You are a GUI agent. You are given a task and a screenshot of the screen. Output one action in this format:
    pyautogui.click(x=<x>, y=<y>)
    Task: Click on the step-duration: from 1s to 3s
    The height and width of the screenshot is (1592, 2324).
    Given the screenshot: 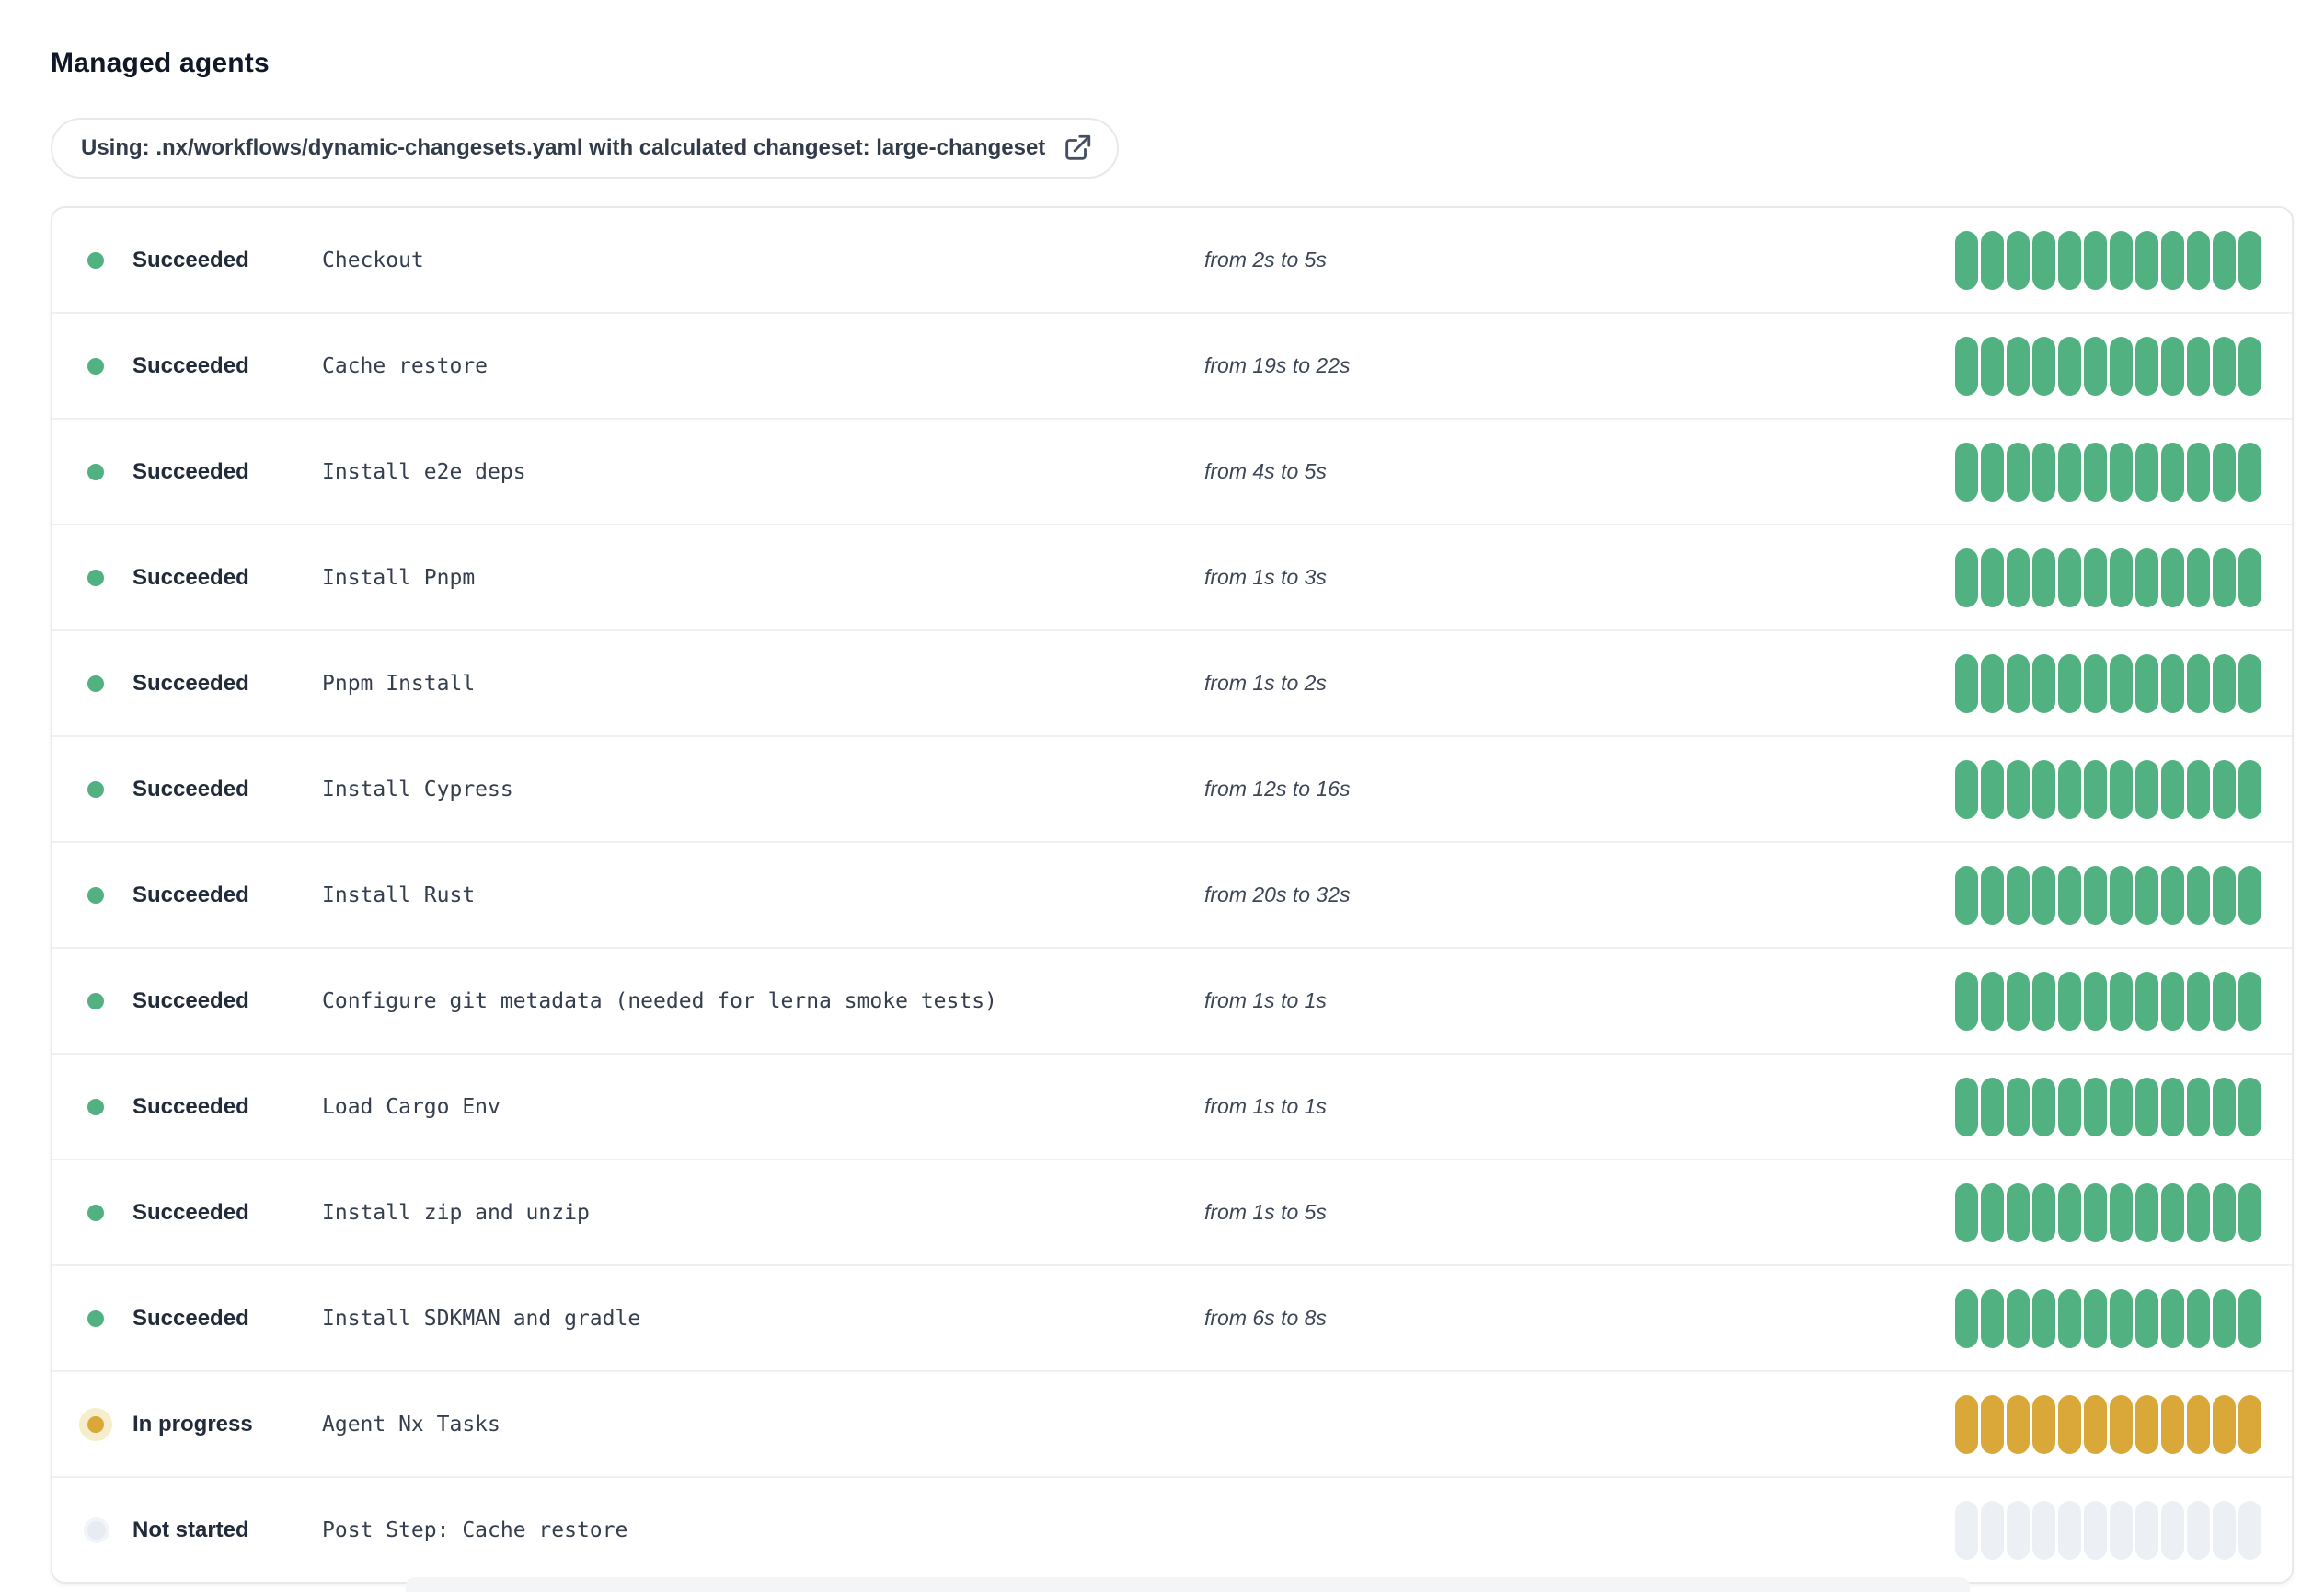 What is the action you would take?
    pyautogui.click(x=1266, y=577)
    